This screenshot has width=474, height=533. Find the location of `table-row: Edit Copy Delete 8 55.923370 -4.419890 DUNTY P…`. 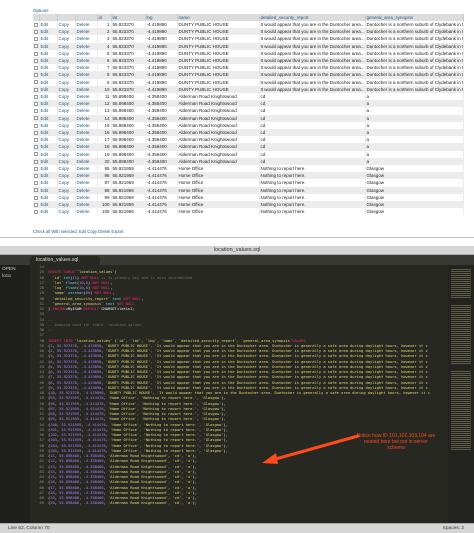

table-row: Edit Copy Delete 8 55.923370 -4.419890 DUNTY P… is located at coordinates (248, 75).